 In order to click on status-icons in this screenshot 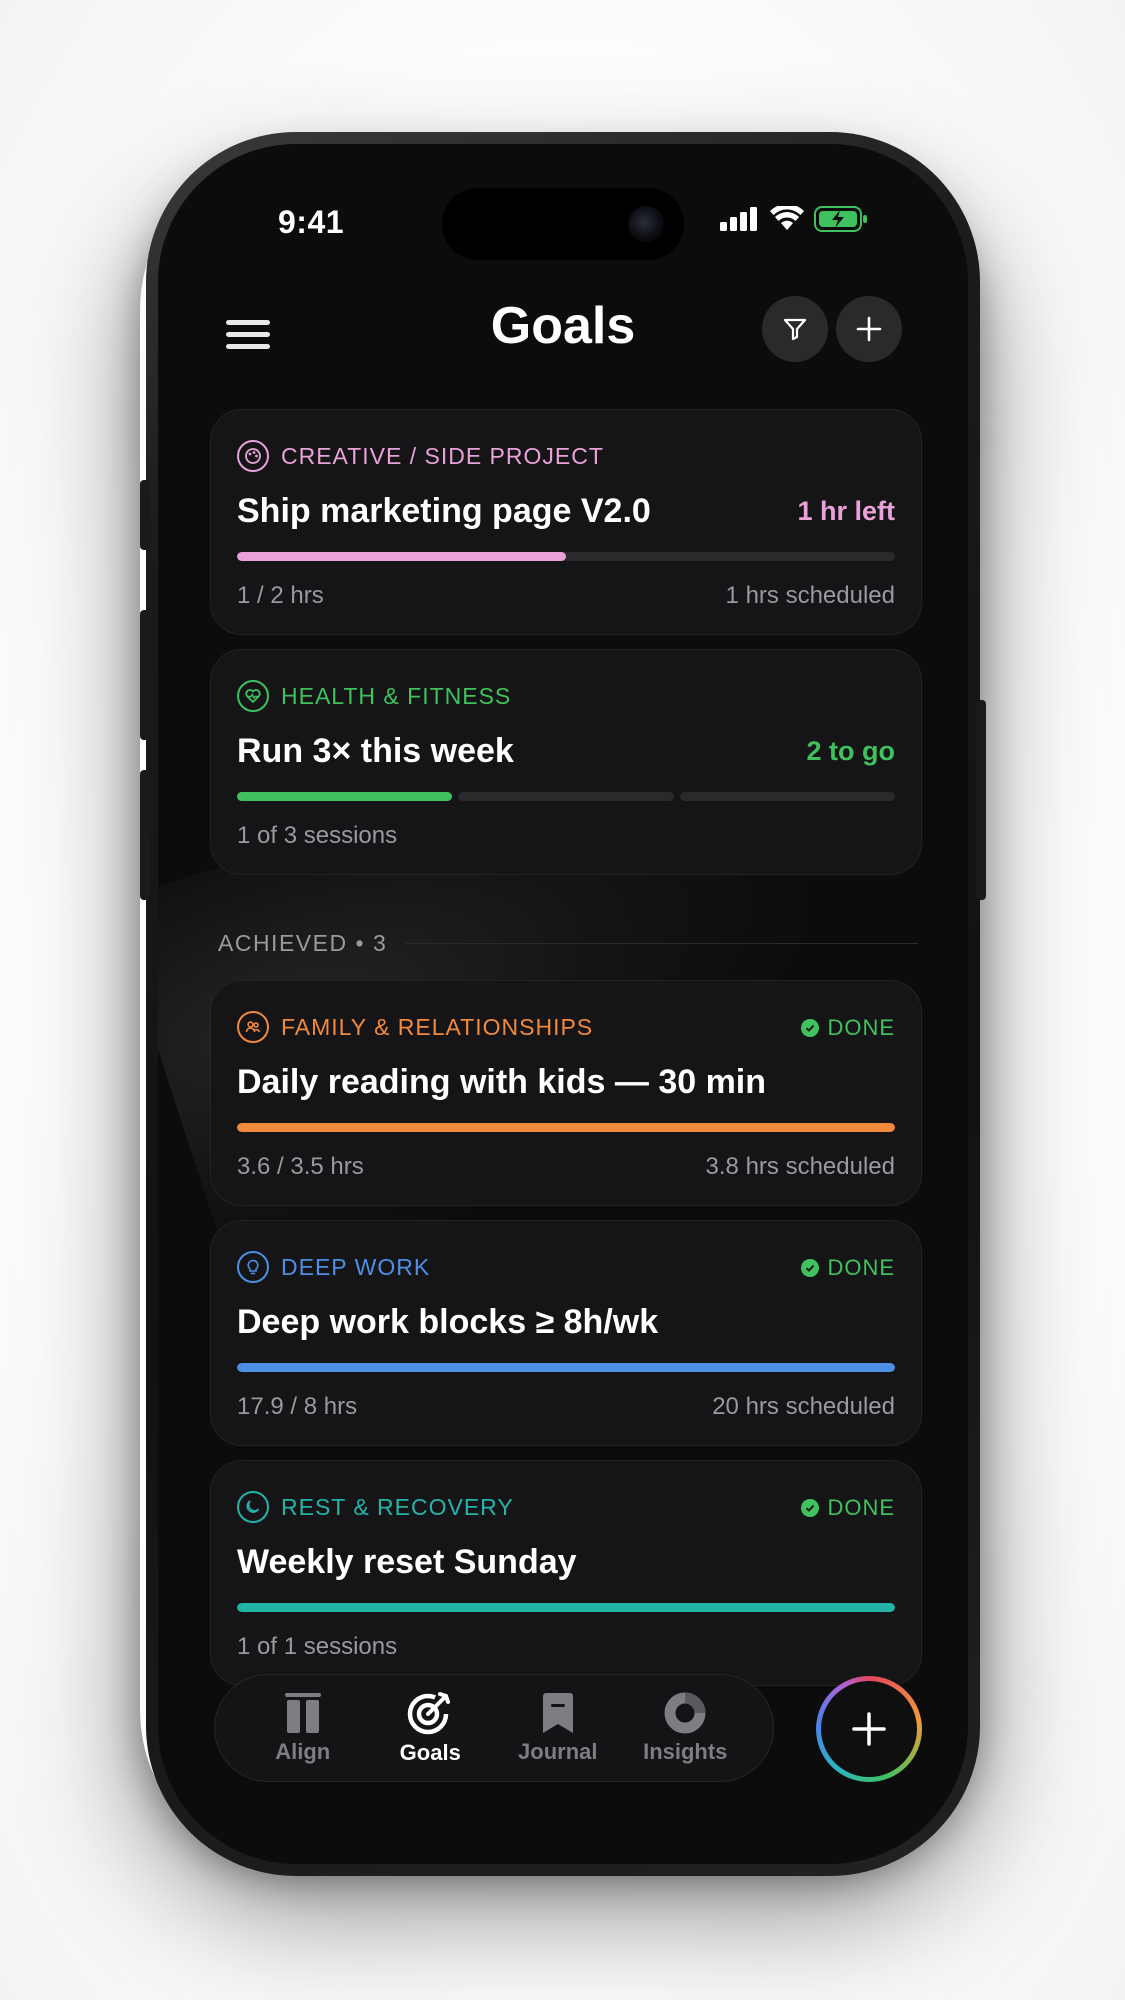, I will do `click(794, 219)`.